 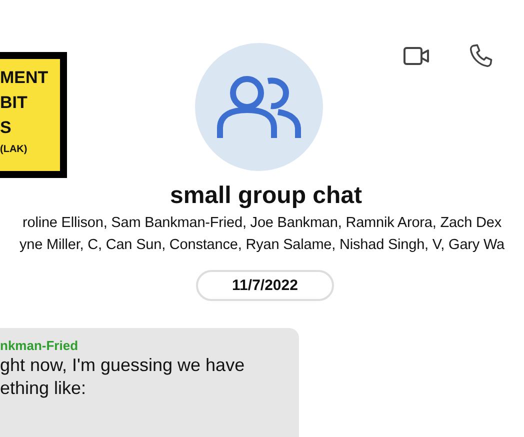 What do you see at coordinates (259, 107) in the screenshot?
I see `people-icon` at bounding box center [259, 107].